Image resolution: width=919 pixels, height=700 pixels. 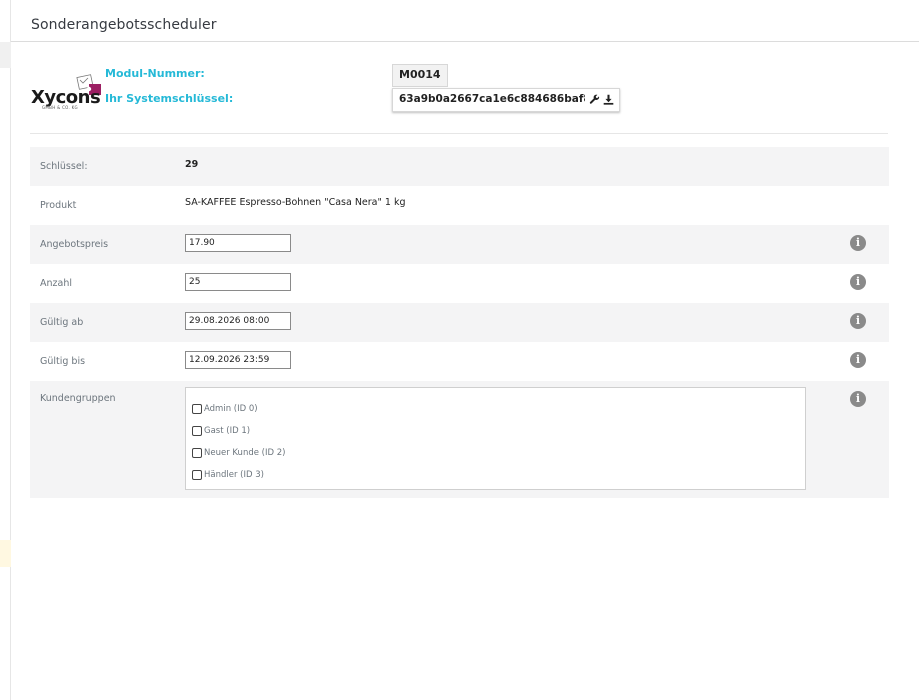 I want to click on gueltig-bis-label: Gültig bis, so click(x=63, y=361).